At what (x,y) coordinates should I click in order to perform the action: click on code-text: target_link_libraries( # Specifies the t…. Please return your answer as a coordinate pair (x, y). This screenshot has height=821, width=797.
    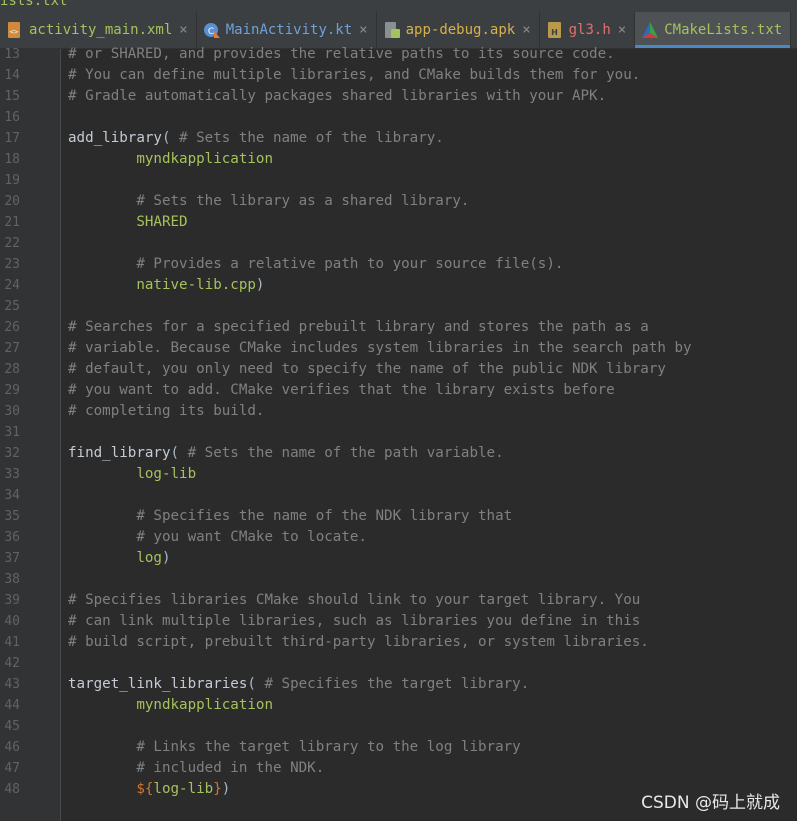
    Looking at the image, I should click on (298, 684).